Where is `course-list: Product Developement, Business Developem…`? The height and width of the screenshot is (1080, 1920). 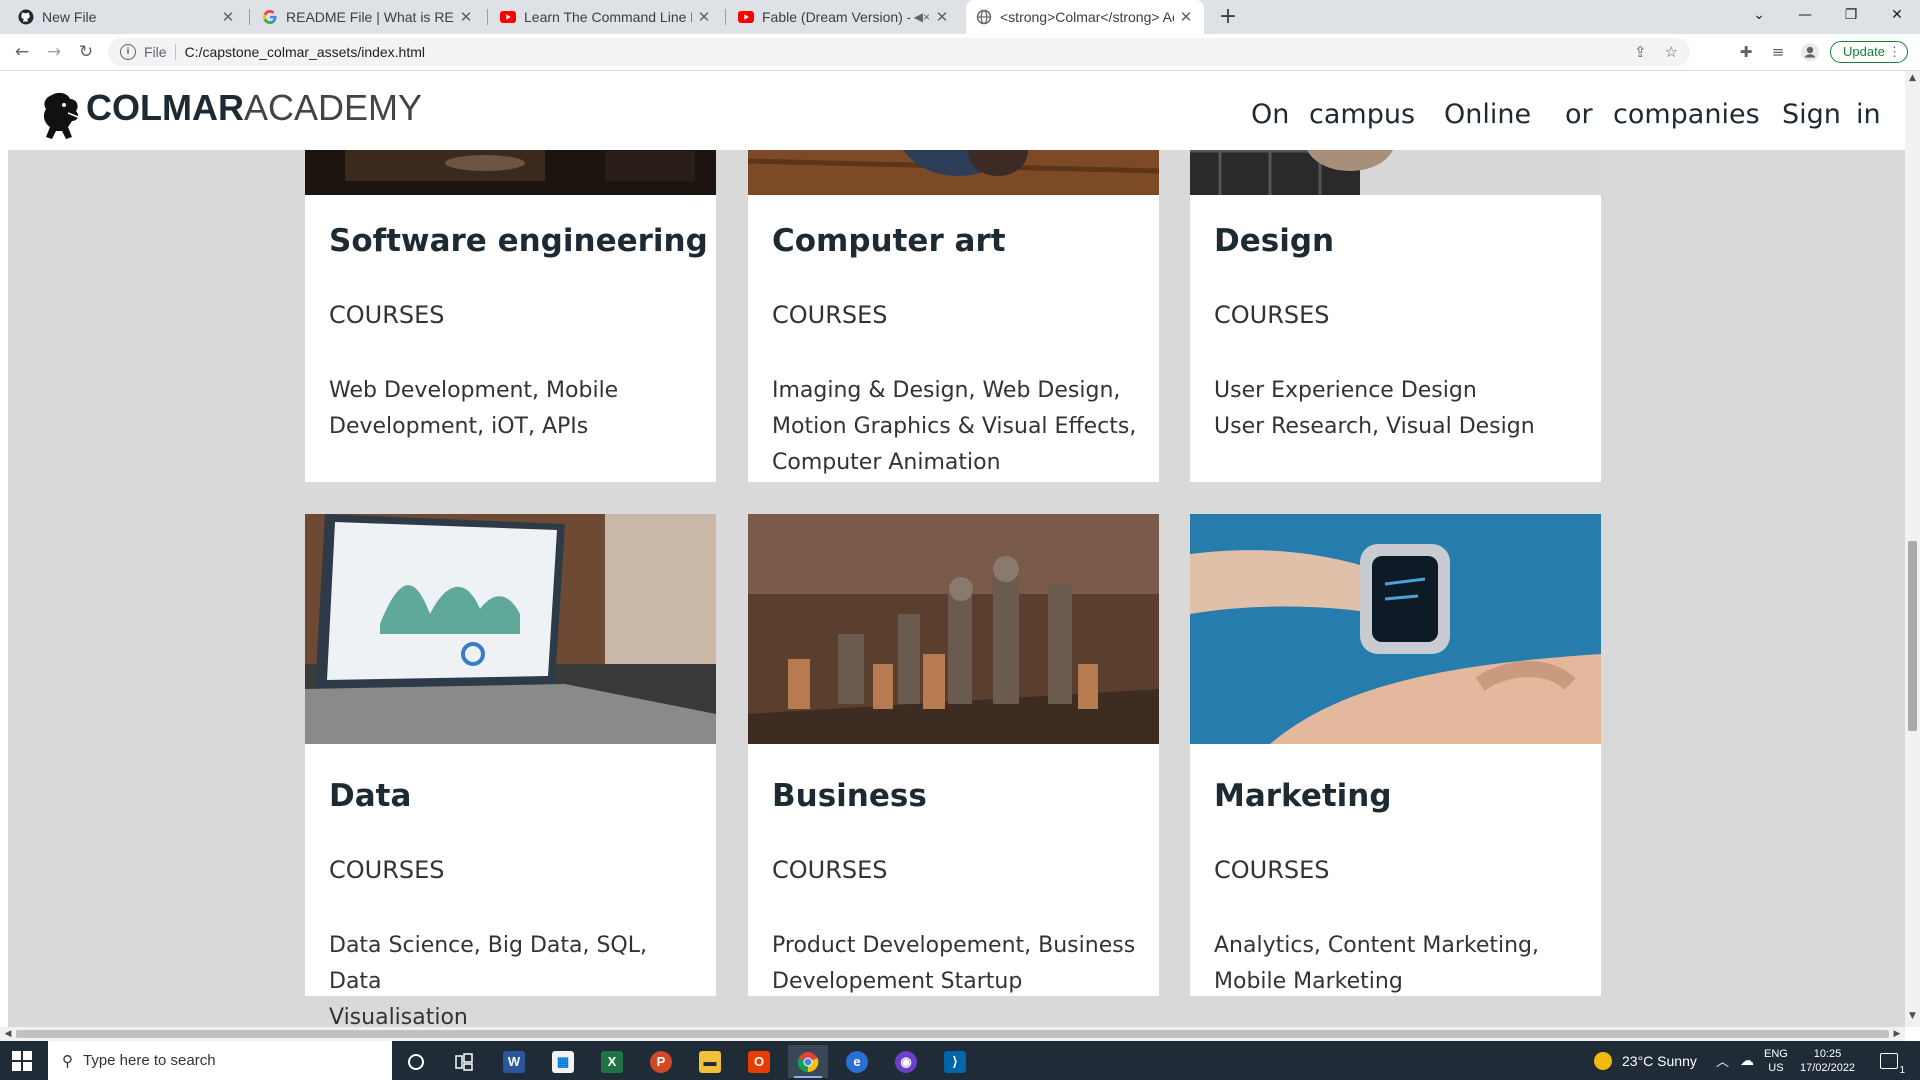 course-list: Product Developement, Business Developem… is located at coordinates (957, 964).